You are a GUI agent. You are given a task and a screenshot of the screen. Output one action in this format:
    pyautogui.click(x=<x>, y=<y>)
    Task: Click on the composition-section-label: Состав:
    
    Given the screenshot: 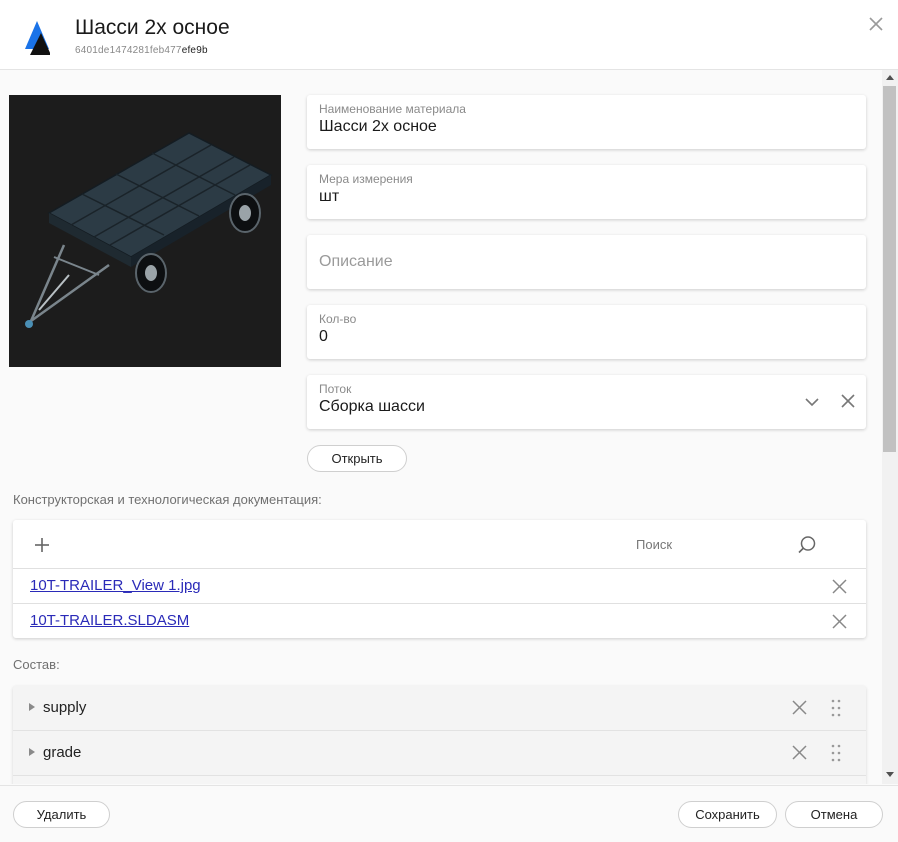 What is the action you would take?
    pyautogui.click(x=36, y=664)
    